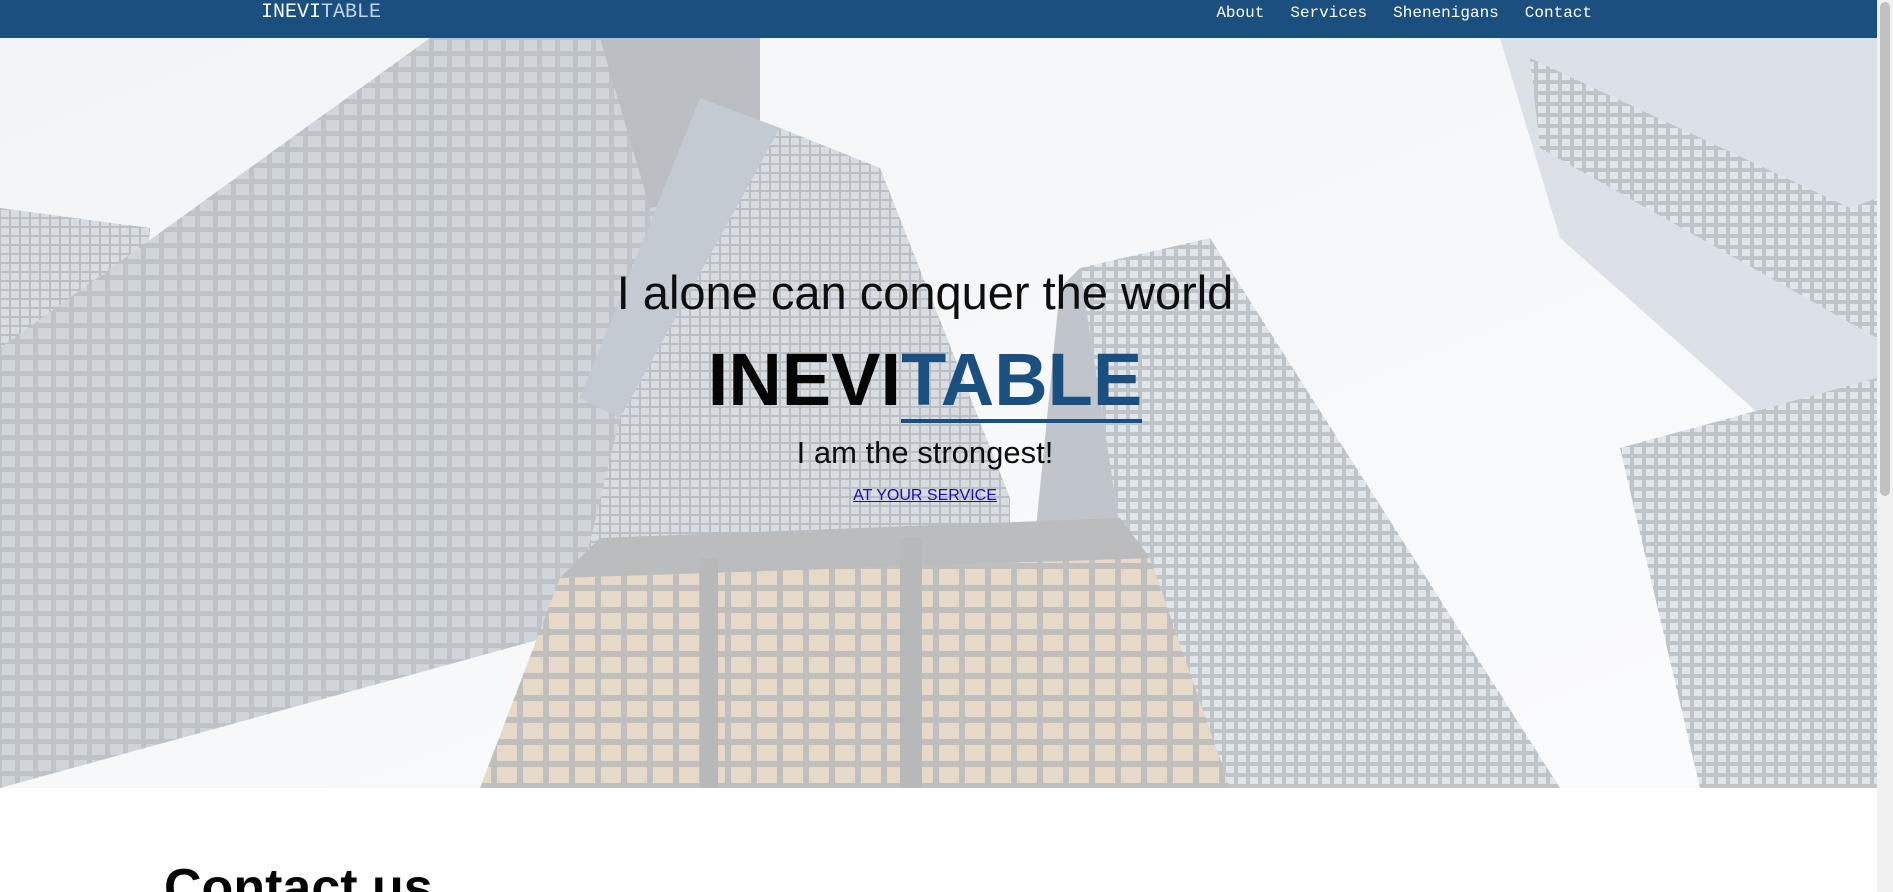 The width and height of the screenshot is (1893, 892). What do you see at coordinates (298, 875) in the screenshot?
I see `contact-heading: Contact us` at bounding box center [298, 875].